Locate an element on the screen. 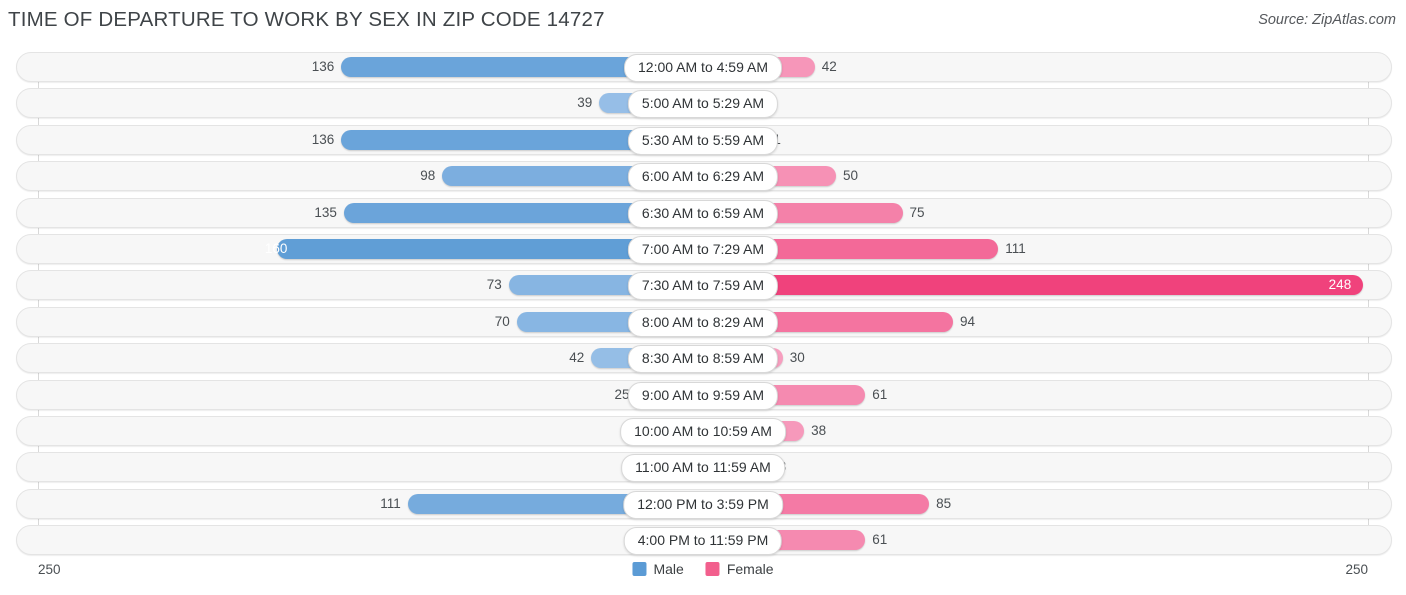 This screenshot has height=595, width=1406. category-label: 12:00 PM to 3:59 PM is located at coordinates (703, 504).